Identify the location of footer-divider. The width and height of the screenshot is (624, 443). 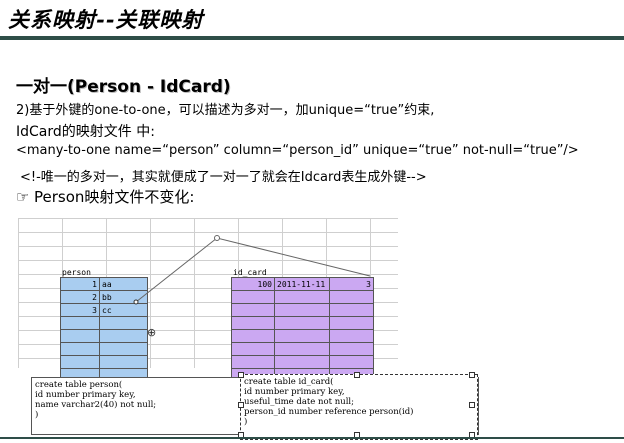
(312, 438).